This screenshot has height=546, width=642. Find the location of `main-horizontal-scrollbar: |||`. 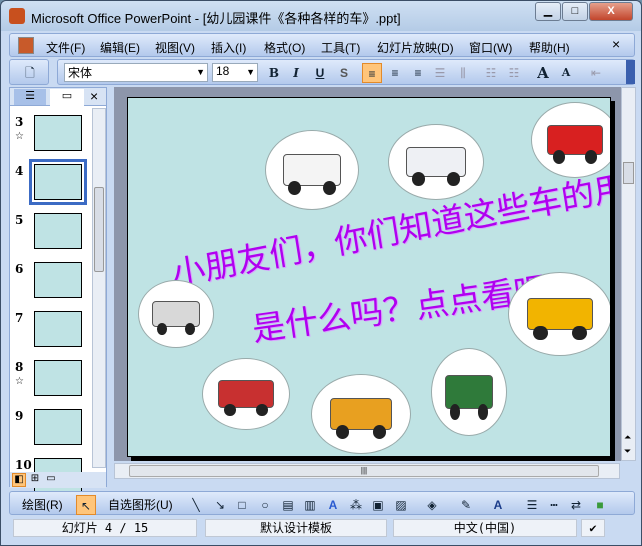

main-horizontal-scrollbar: ||| is located at coordinates (367, 471).